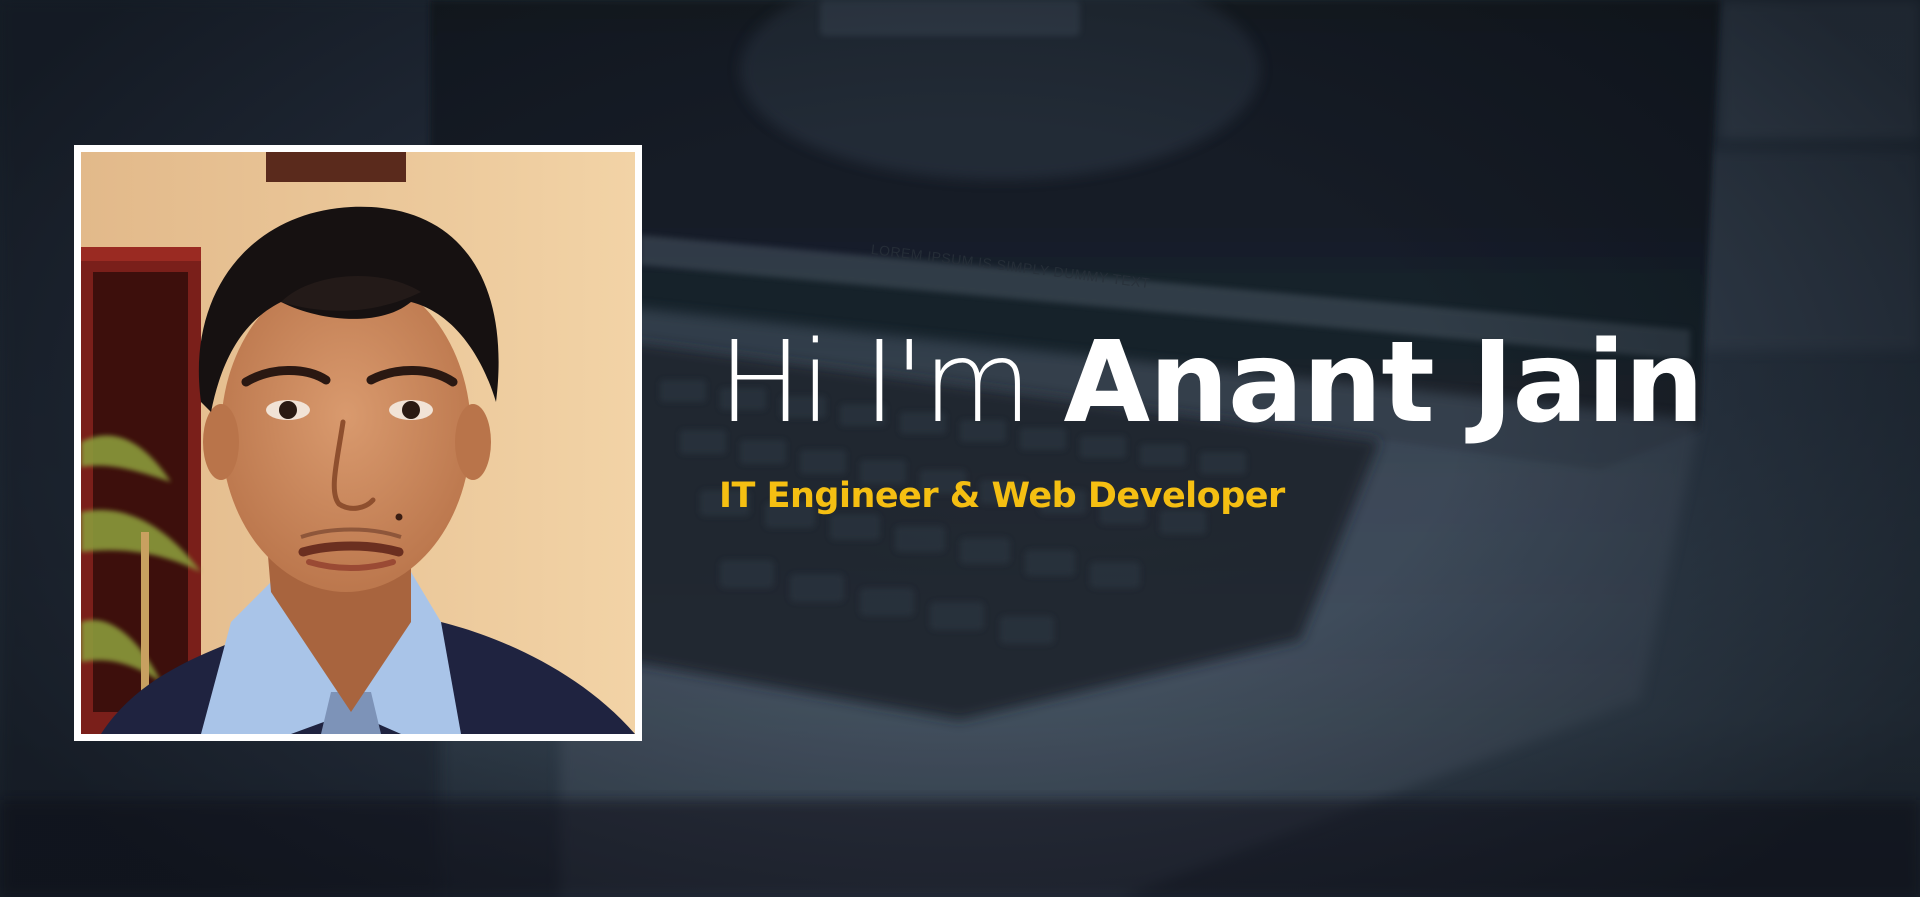 The image size is (1920, 897). Describe the element at coordinates (1383, 383) in the screenshot. I see `name-text: Anant Jain` at that location.